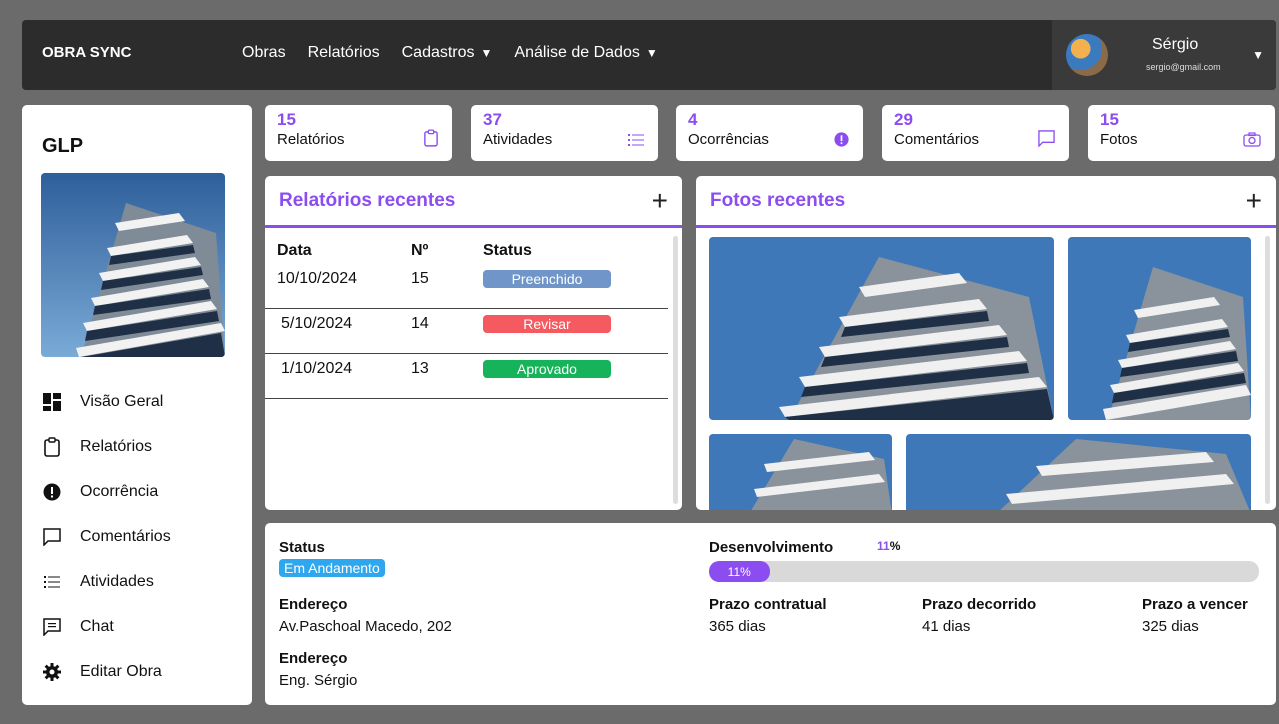 Image resolution: width=1279 pixels, height=724 pixels. Describe the element at coordinates (1181, 133) in the screenshot. I see `stat-card-fotos: 15 Fotos` at that location.